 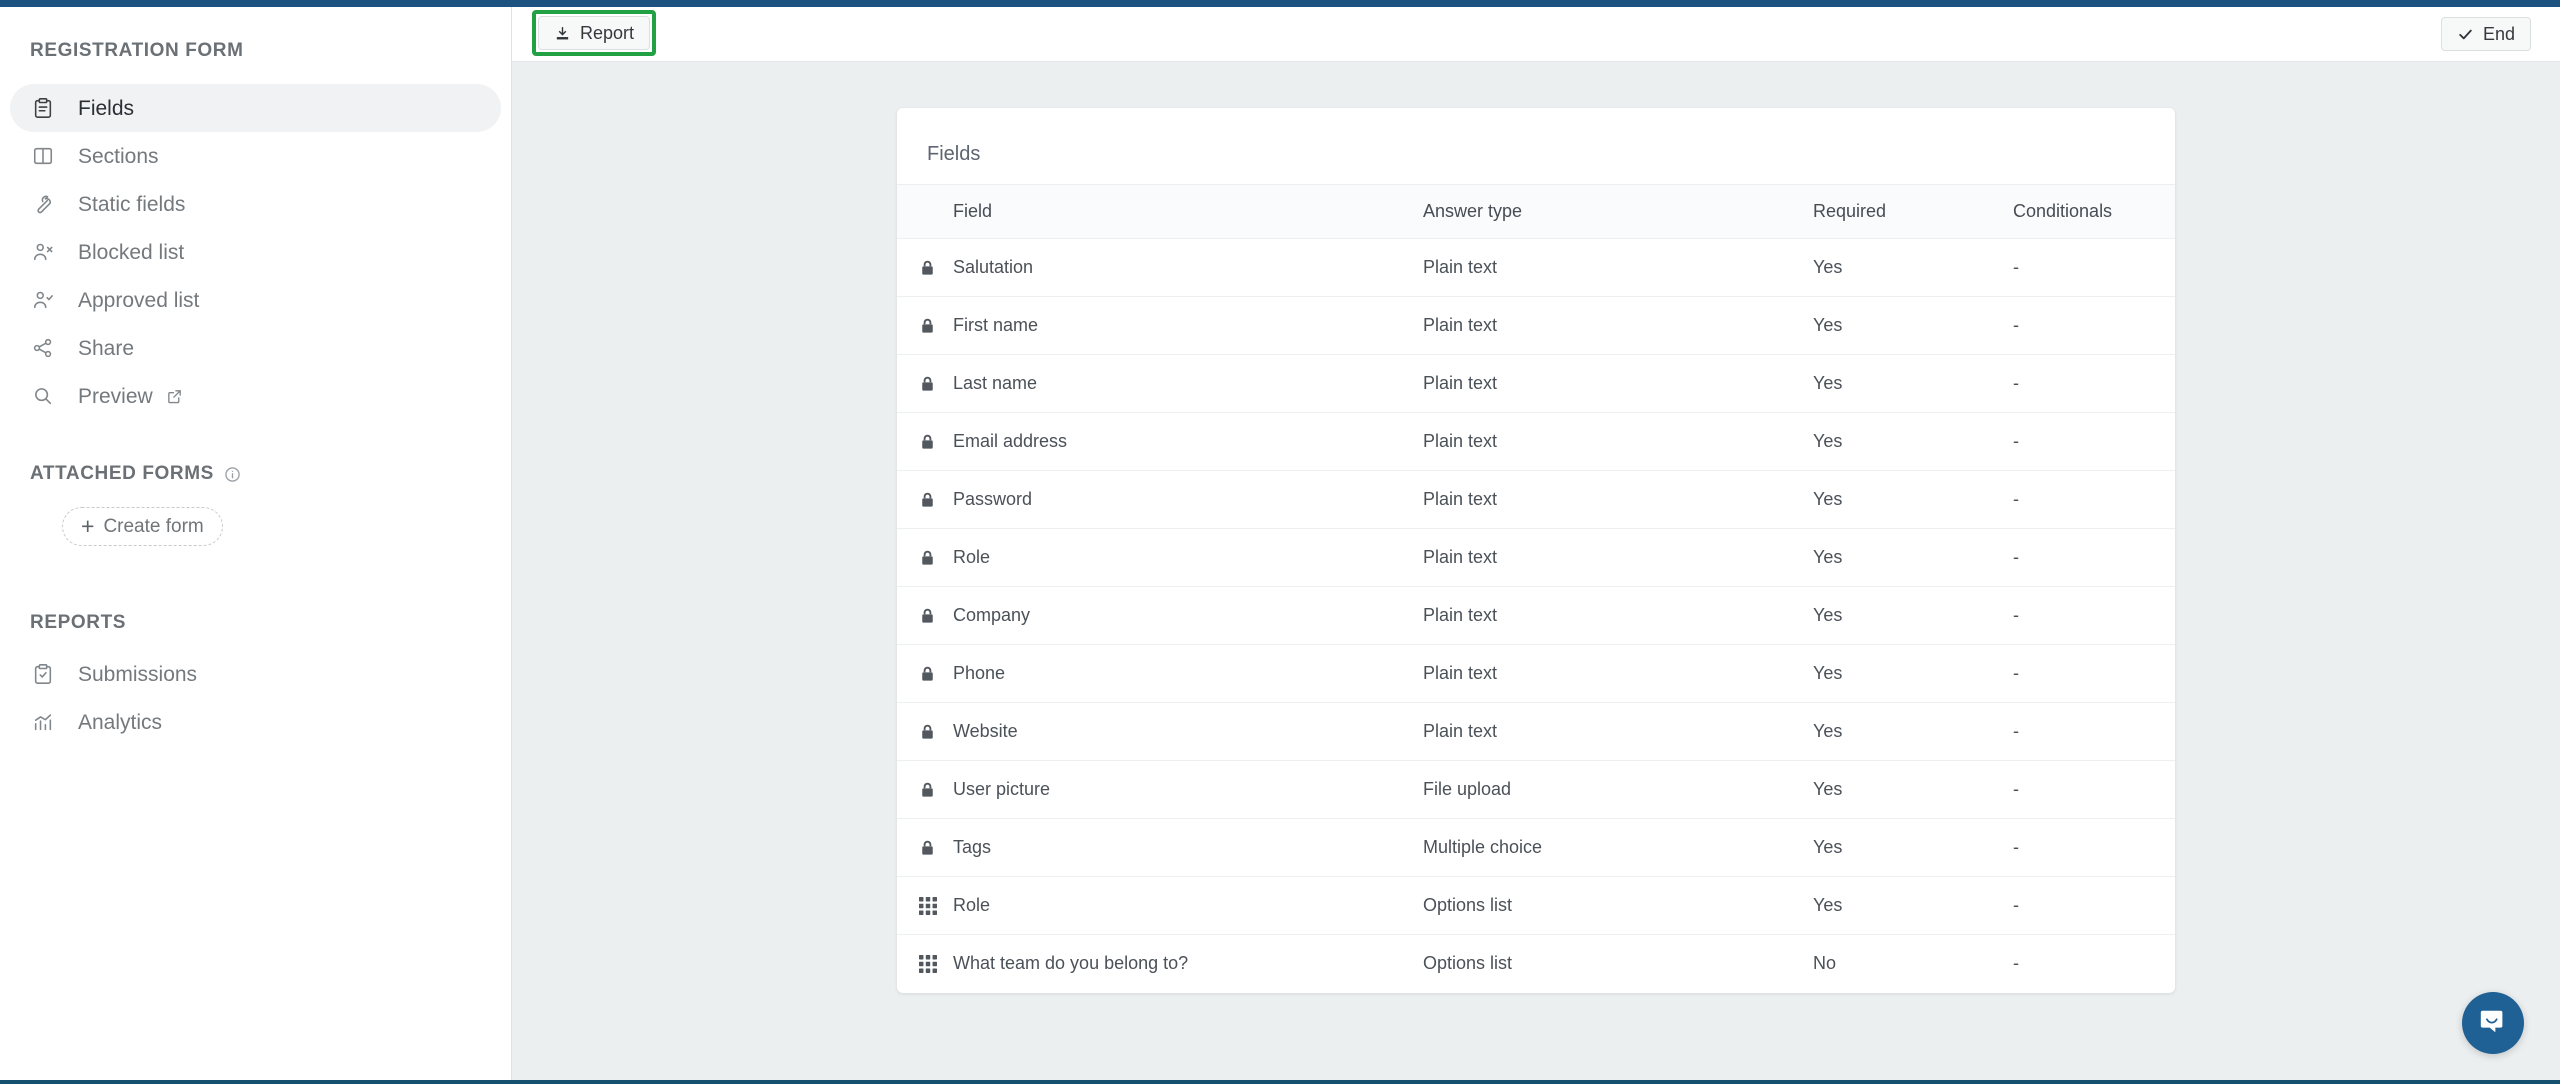 What do you see at coordinates (594, 33) in the screenshot?
I see `report-button: Report` at bounding box center [594, 33].